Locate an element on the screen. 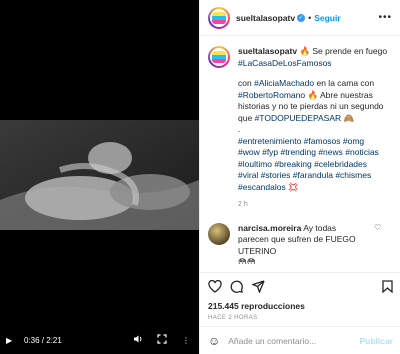 The image size is (400, 354). verified-icon: ✓ is located at coordinates (301, 17).